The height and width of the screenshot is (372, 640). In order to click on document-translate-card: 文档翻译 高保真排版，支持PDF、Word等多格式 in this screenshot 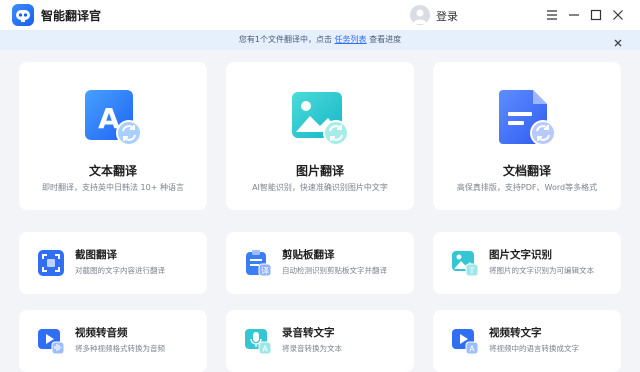, I will do `click(527, 136)`.